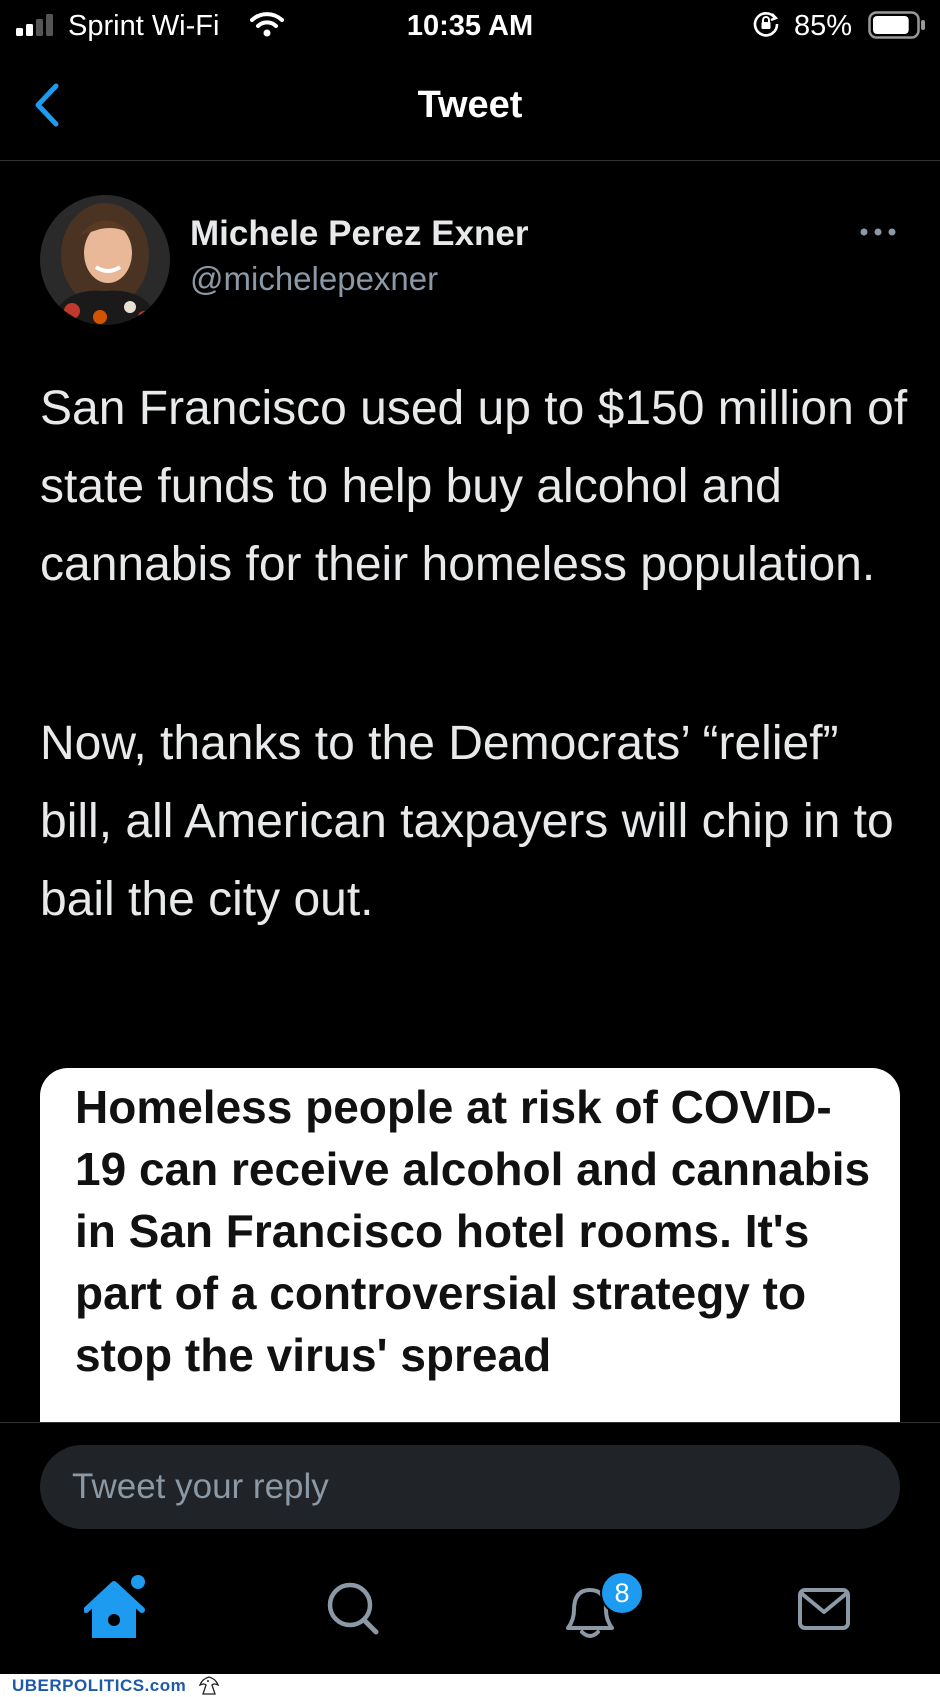 The height and width of the screenshot is (1697, 940). I want to click on notification-count-badge: 8, so click(622, 1593).